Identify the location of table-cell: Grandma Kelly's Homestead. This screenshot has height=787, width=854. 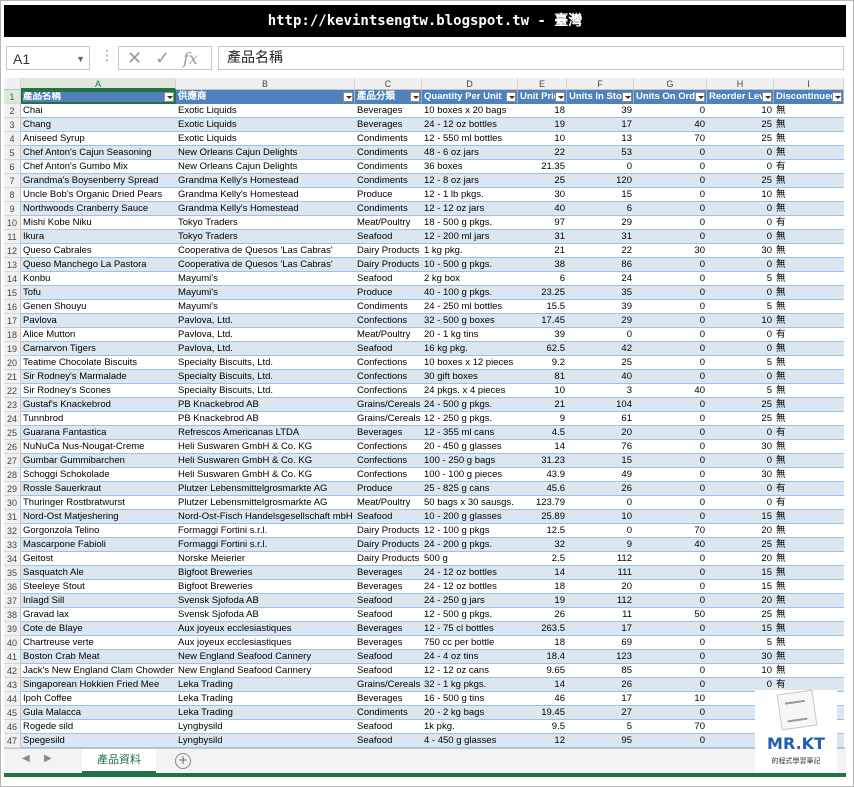
(265, 181).